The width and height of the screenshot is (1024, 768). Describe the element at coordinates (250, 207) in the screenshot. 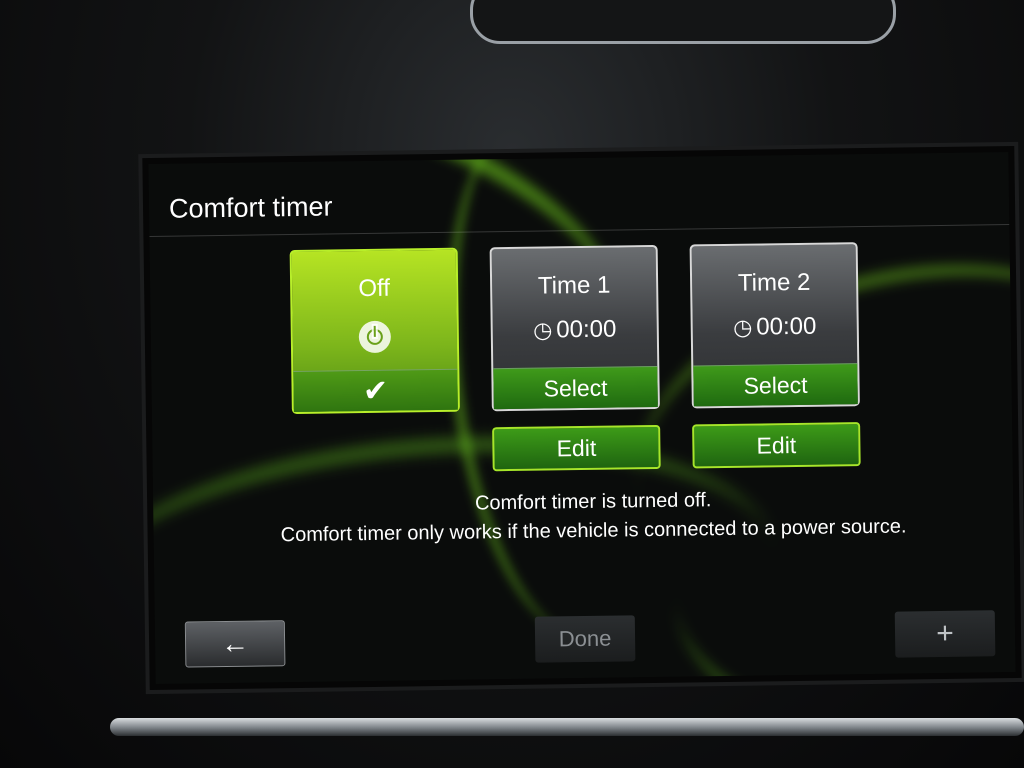

I see `page-title: Comfort timer` at that location.